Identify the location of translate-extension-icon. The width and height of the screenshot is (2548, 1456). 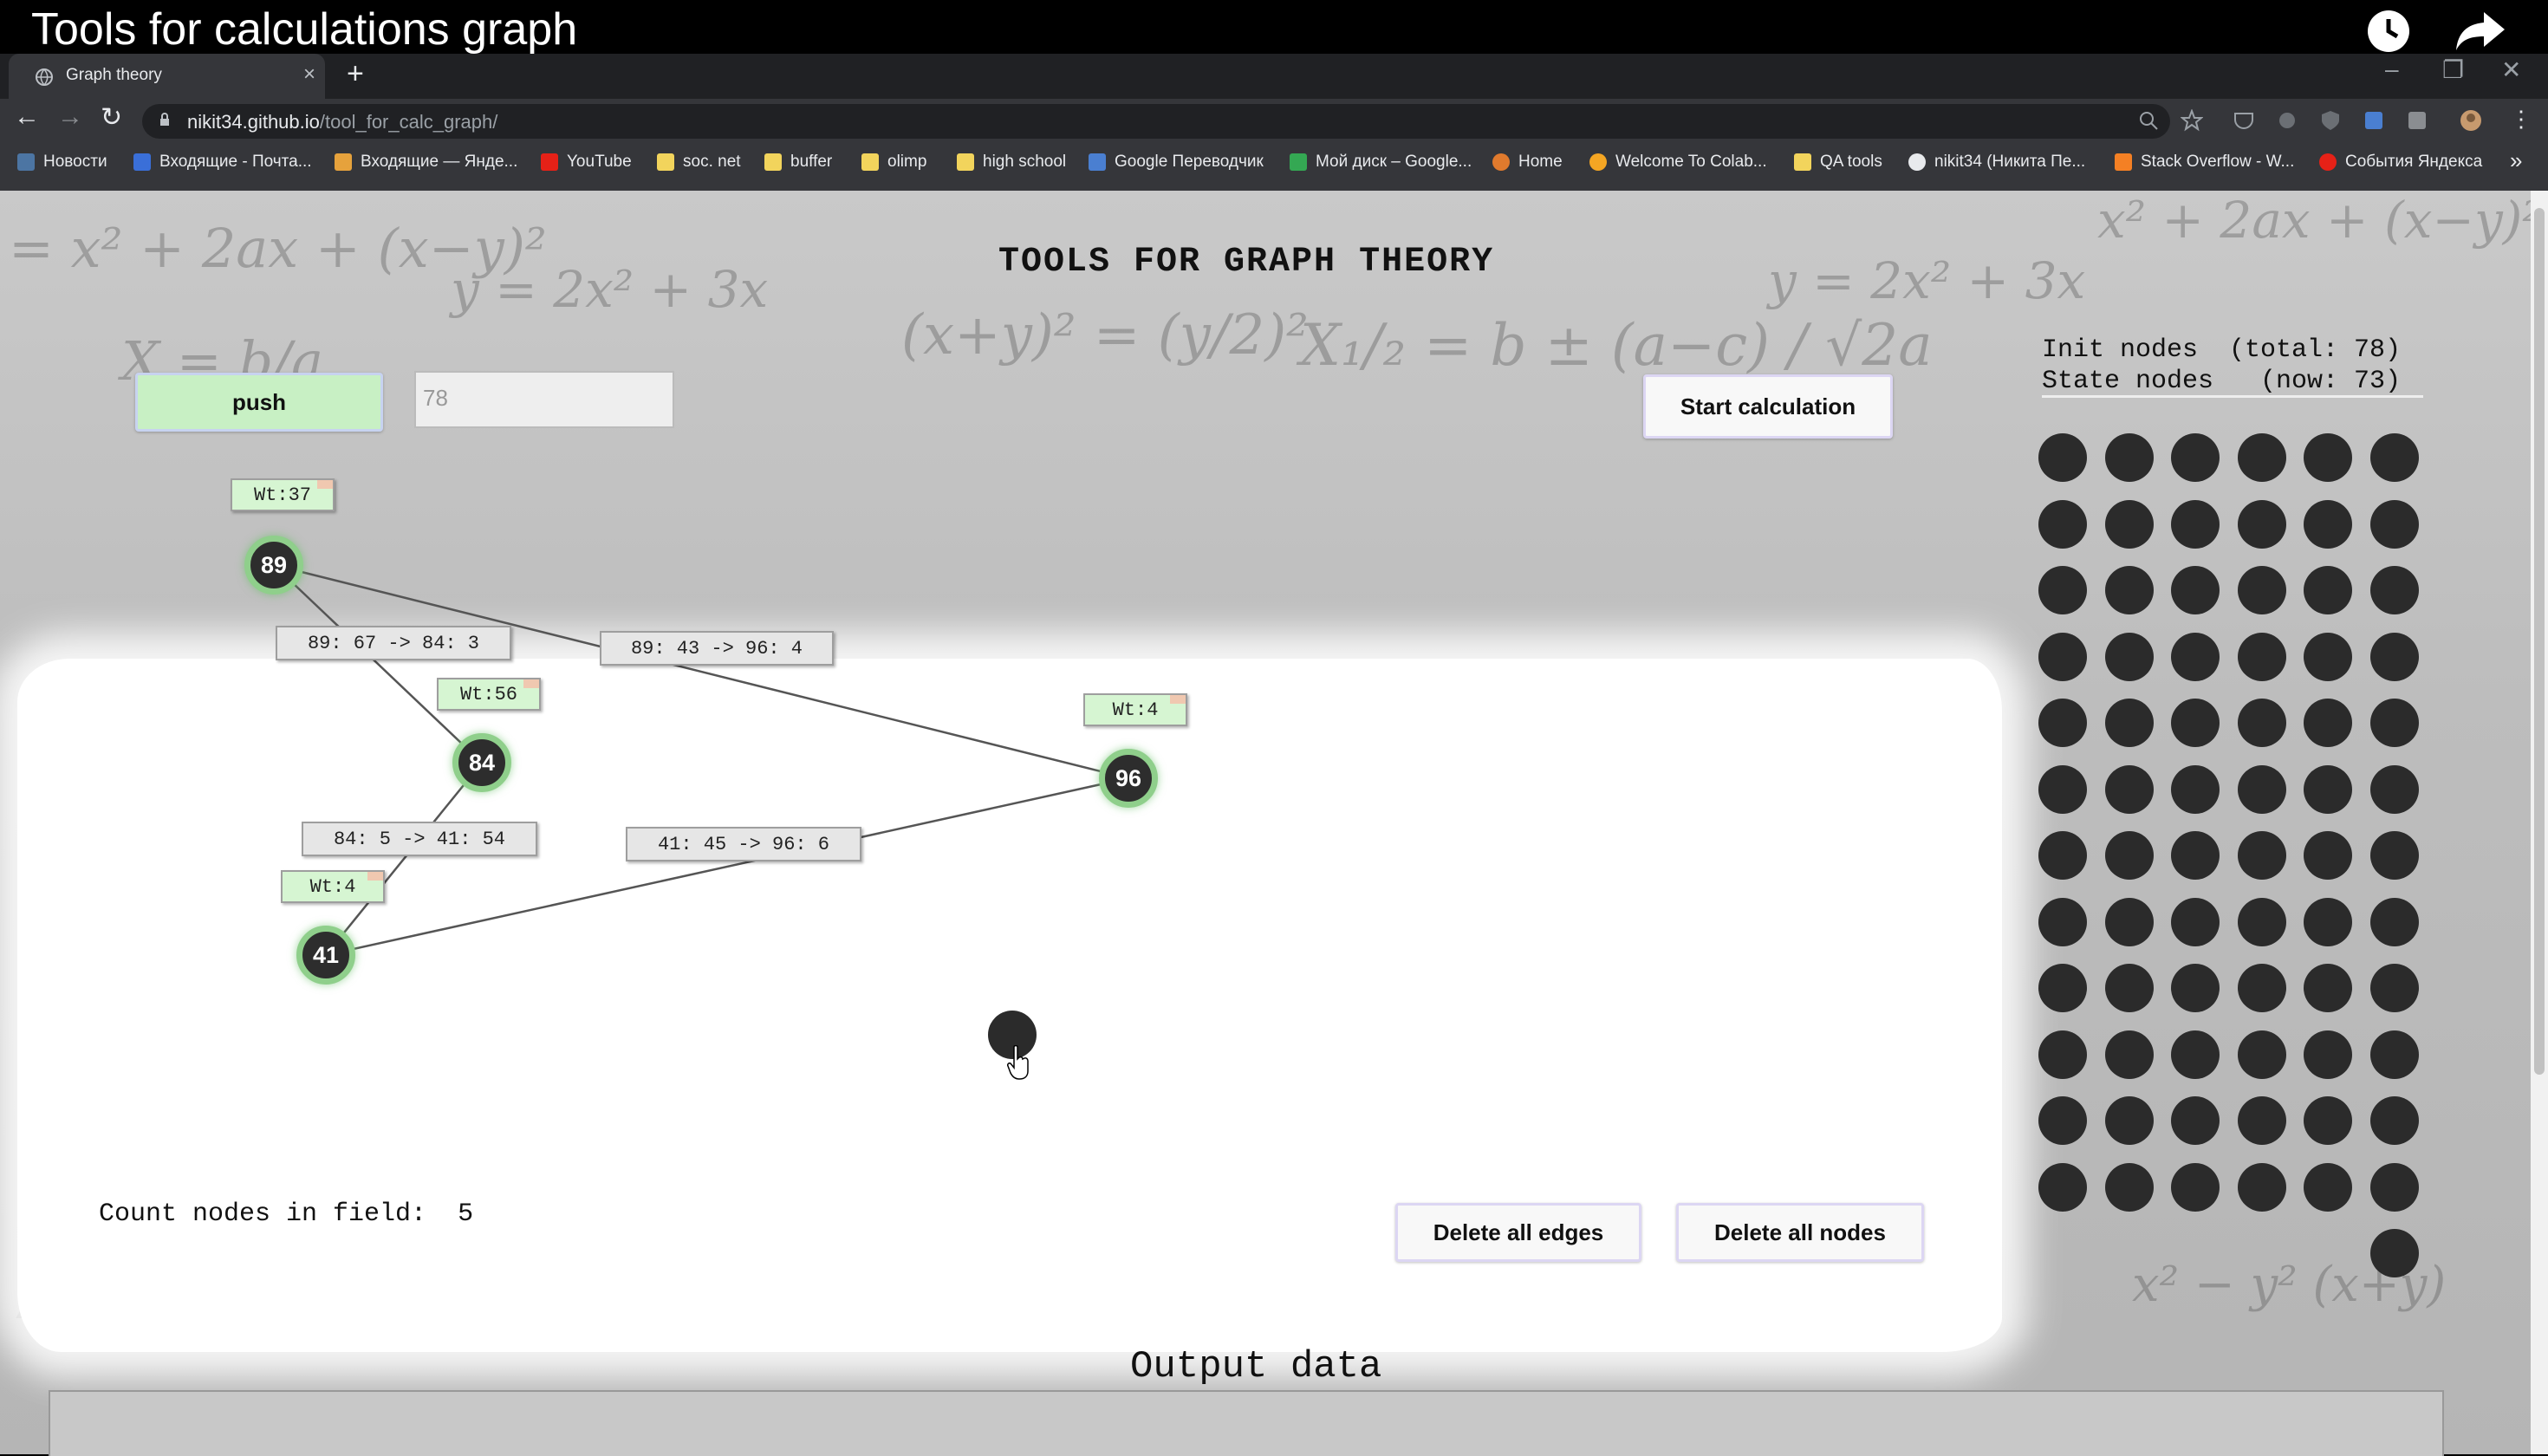
(2374, 120).